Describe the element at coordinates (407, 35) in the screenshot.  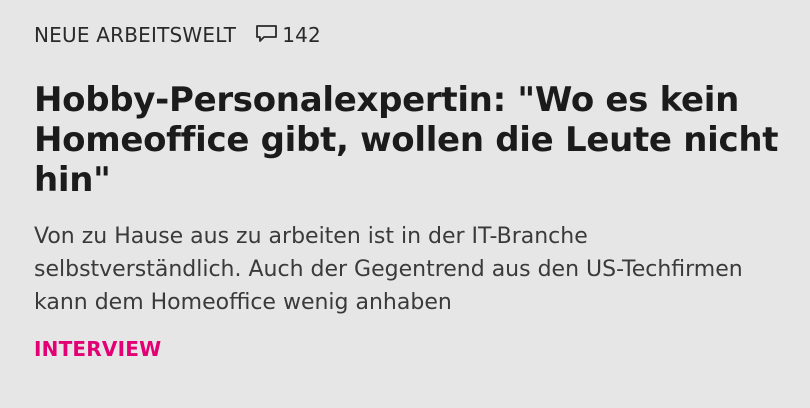
I see `article-meta: NEUE ARBEITSWELT 142` at that location.